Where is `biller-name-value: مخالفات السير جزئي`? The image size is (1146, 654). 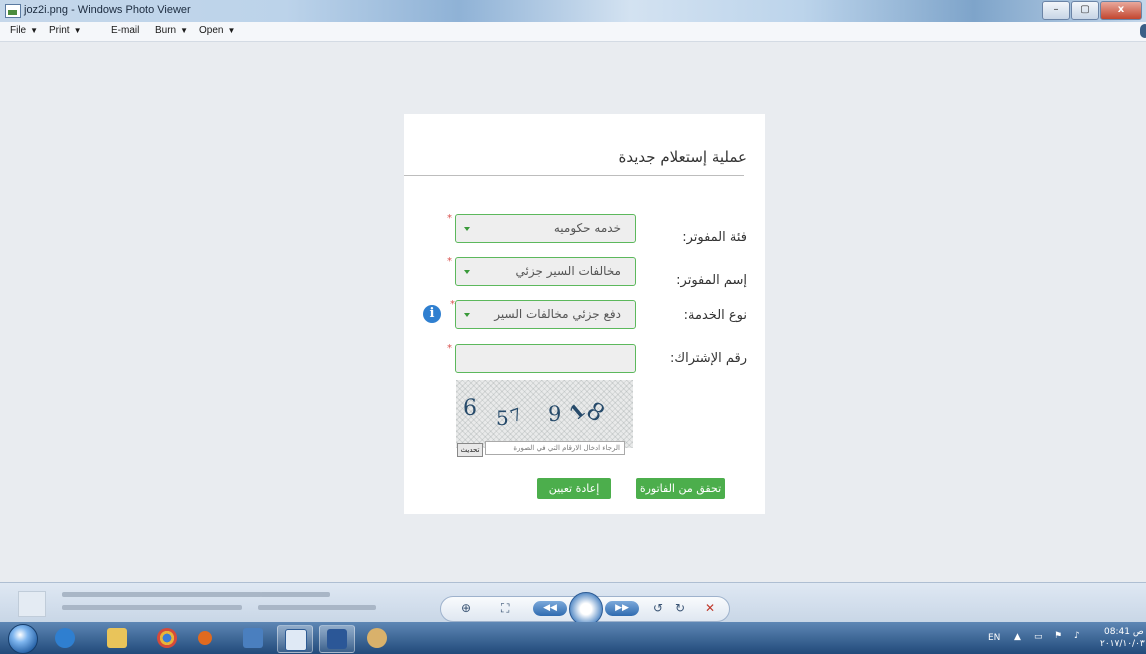 biller-name-value: مخالفات السير جزئي is located at coordinates (568, 271).